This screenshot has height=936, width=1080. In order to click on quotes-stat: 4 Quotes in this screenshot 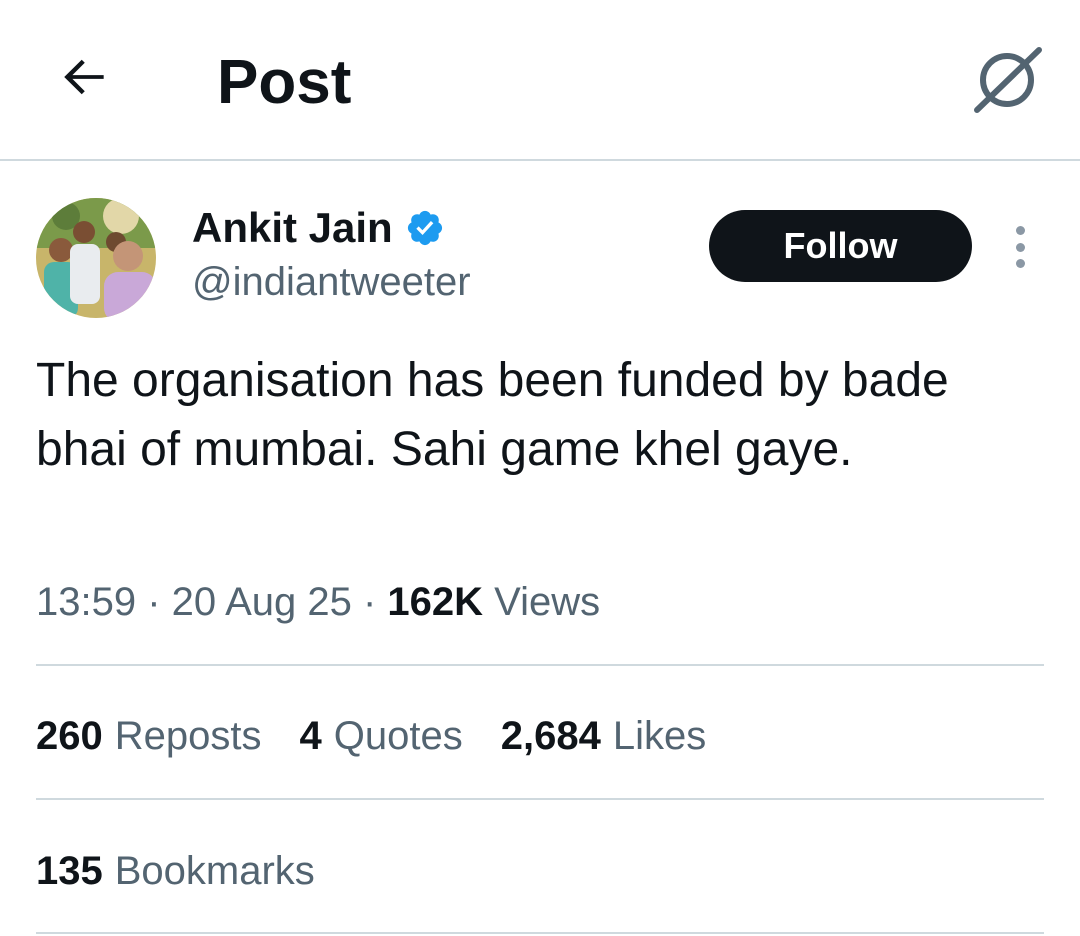, I will do `click(381, 736)`.